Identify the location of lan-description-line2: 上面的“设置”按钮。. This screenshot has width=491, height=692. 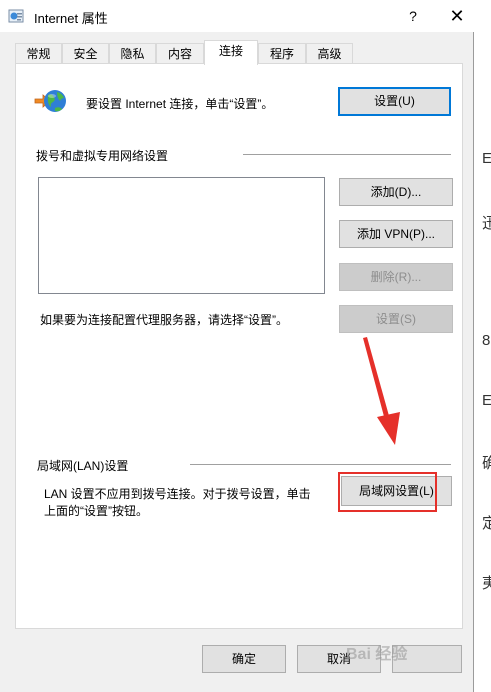
(96, 511).